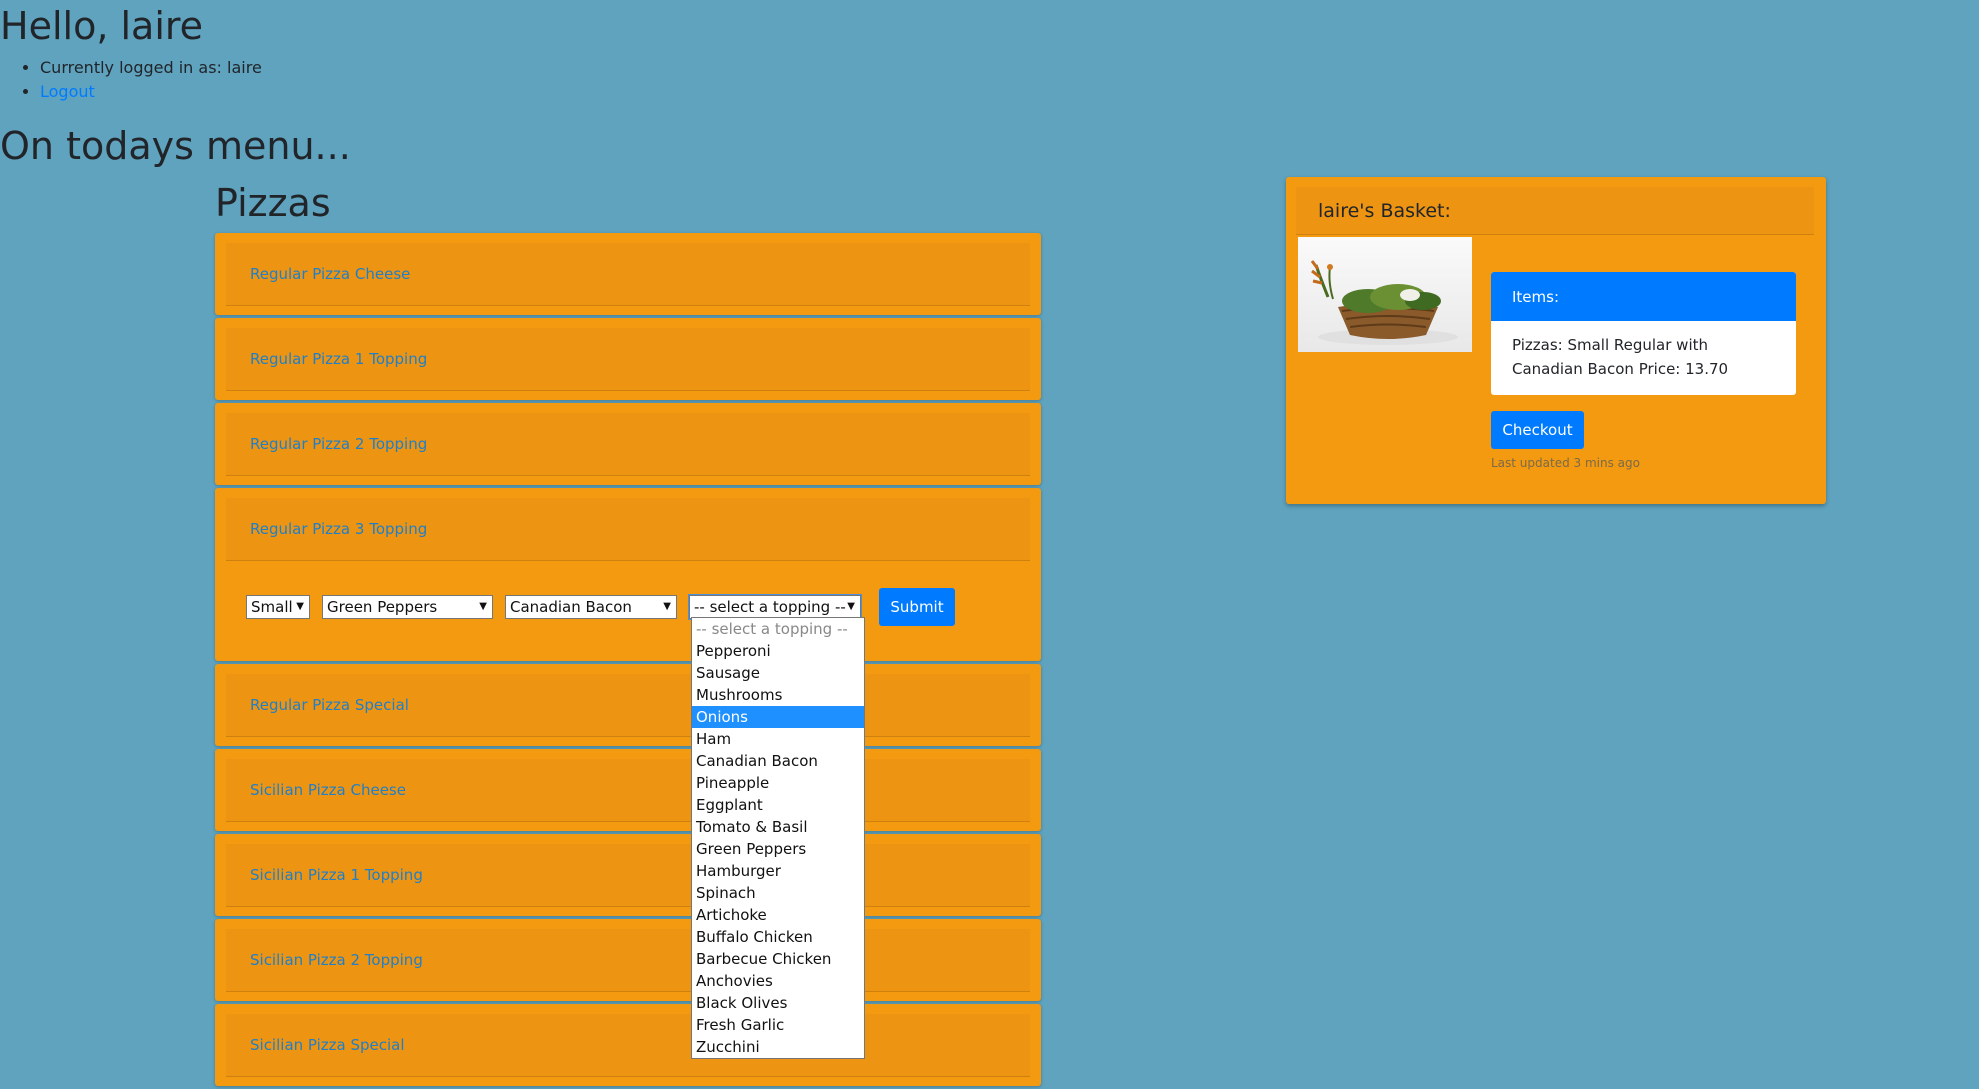  I want to click on pizza-card-header: Regular Pizza Cheese, so click(628, 274).